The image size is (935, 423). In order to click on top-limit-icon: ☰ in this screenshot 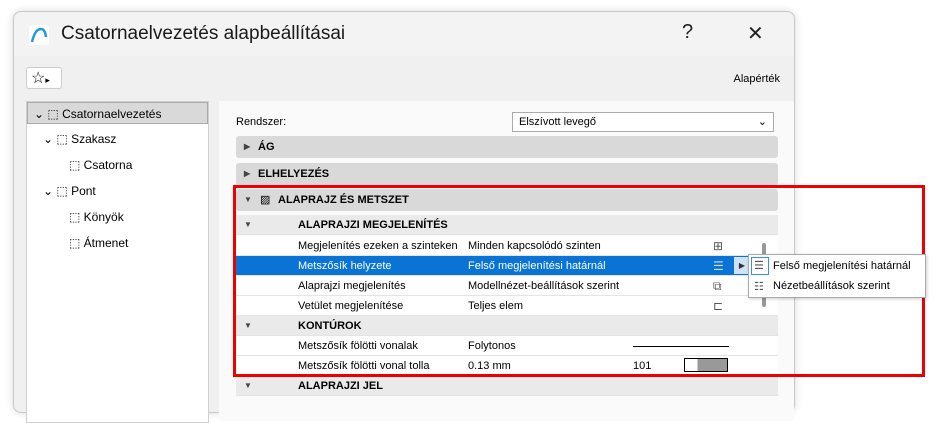, I will do `click(759, 266)`.